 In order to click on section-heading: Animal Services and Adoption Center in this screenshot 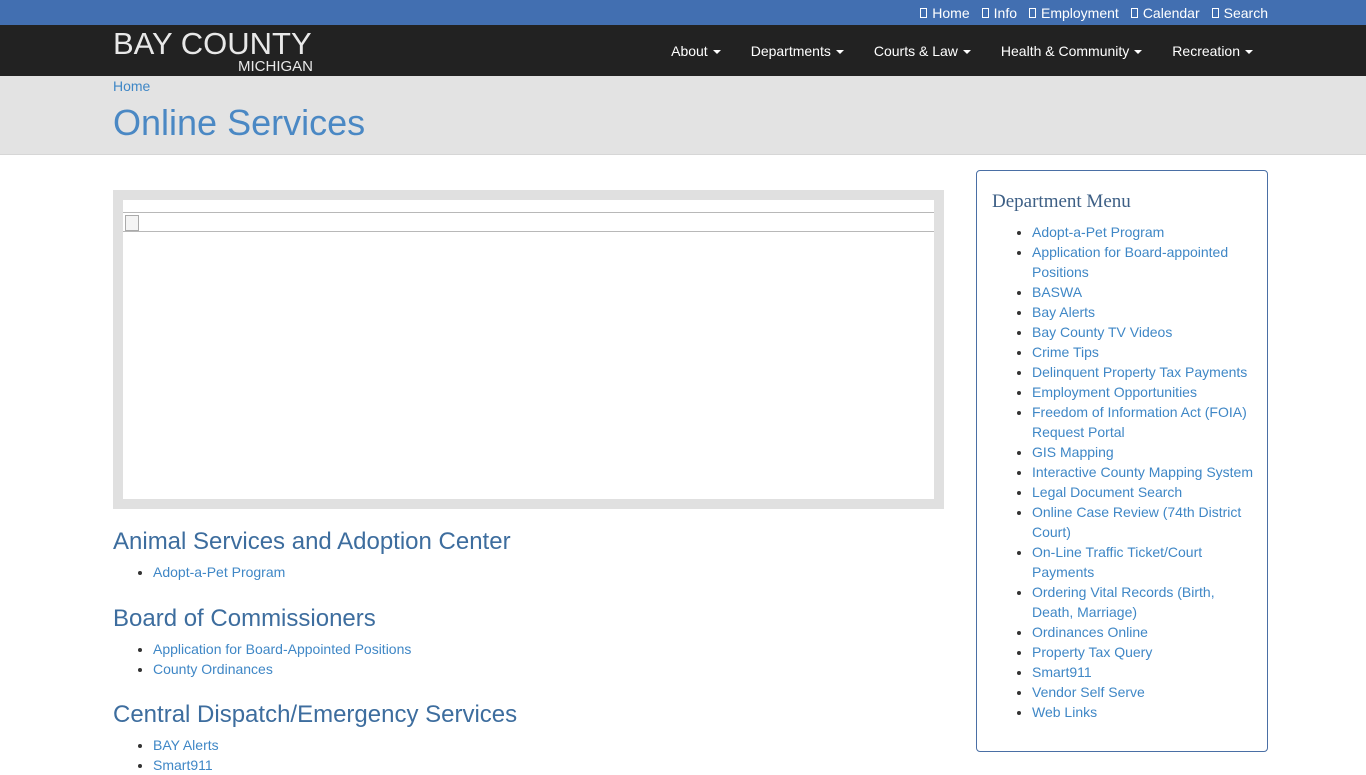, I will do `click(312, 541)`.